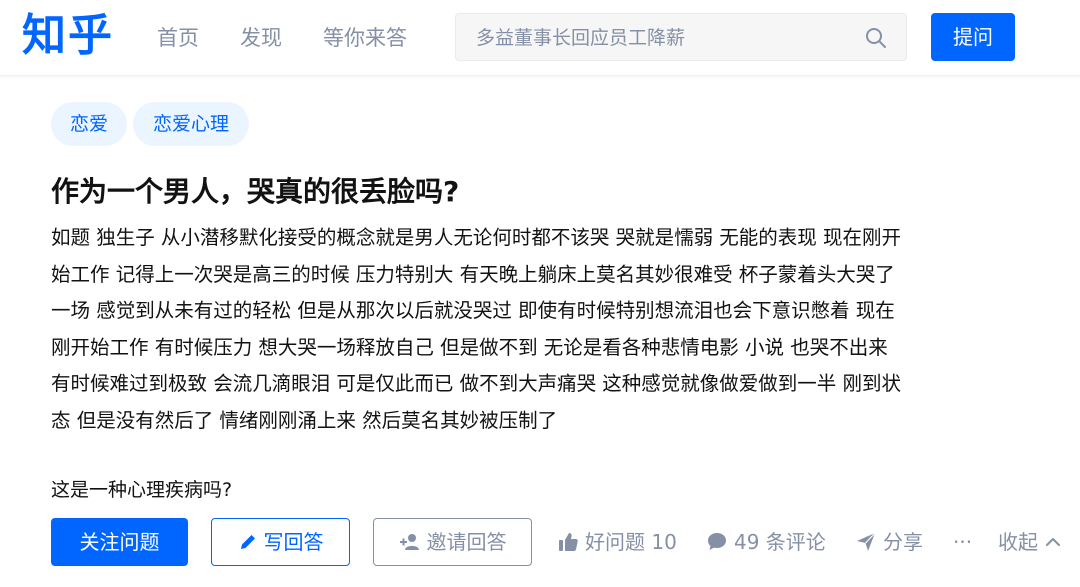 The image size is (1080, 587). What do you see at coordinates (261, 38) in the screenshot?
I see `nav-discover: 发现` at bounding box center [261, 38].